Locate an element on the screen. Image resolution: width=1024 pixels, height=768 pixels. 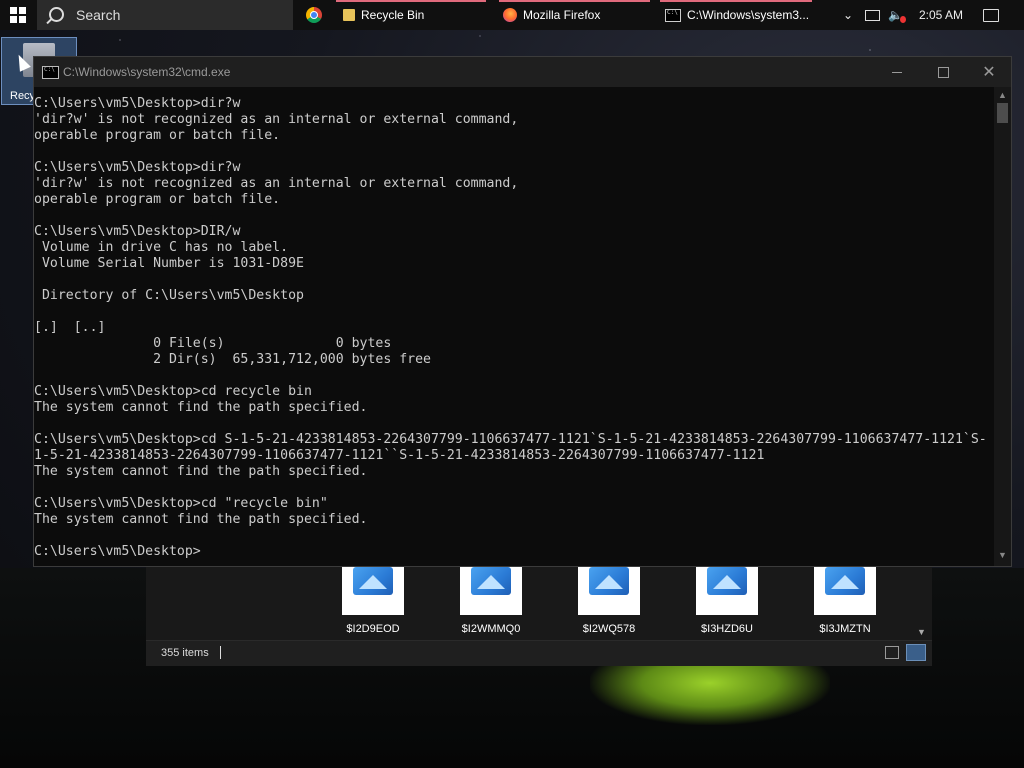
large-icons-view-icon is located at coordinates (916, 652).